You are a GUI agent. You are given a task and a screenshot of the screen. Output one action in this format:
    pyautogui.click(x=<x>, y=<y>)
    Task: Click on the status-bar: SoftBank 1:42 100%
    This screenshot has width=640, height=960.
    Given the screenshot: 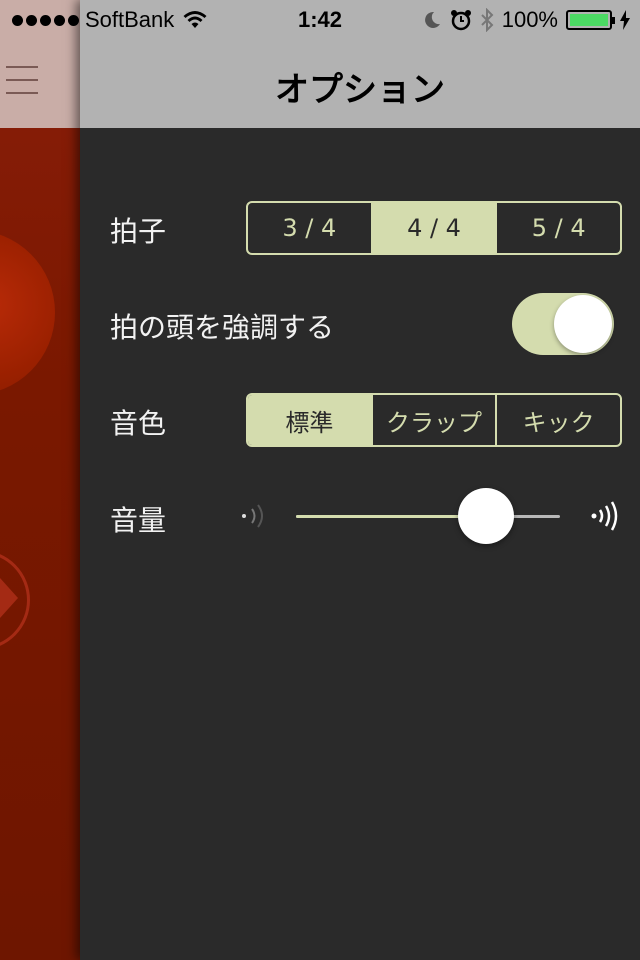 What is the action you would take?
    pyautogui.click(x=320, y=20)
    